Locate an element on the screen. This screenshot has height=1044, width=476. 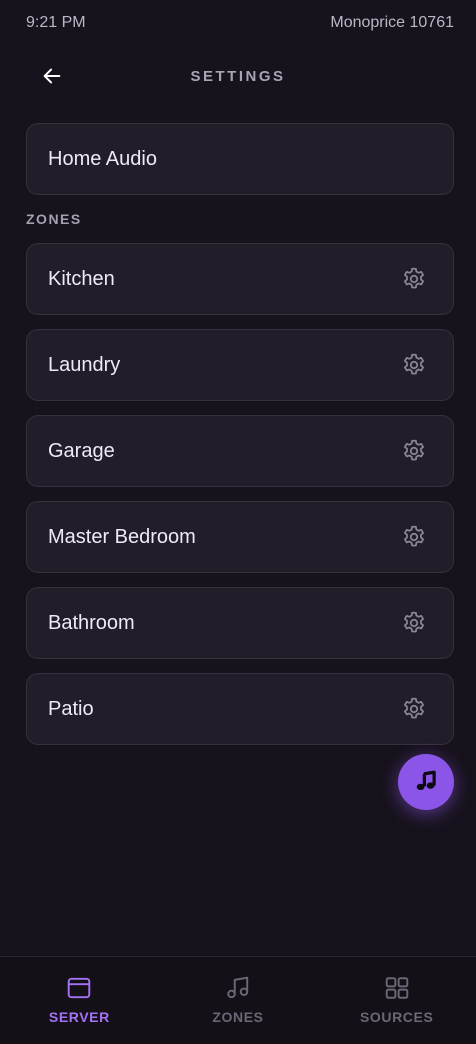
zones-section-label: ZONES is located at coordinates (54, 219).